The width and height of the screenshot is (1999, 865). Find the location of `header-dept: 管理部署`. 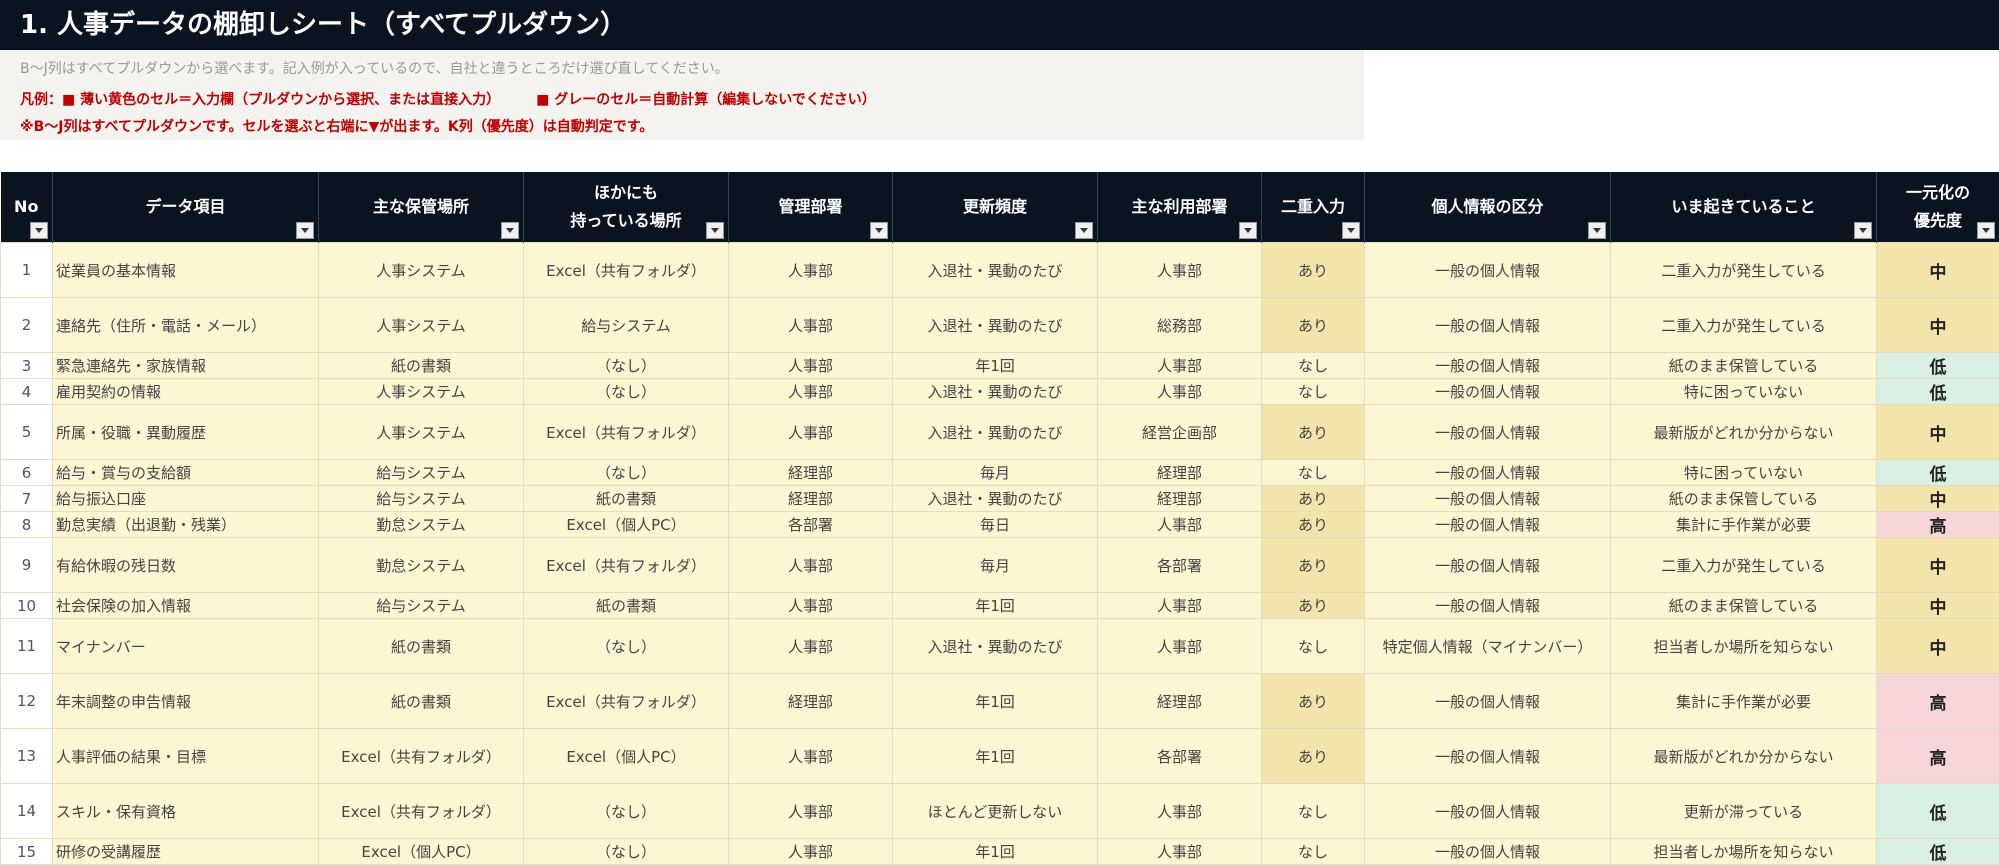

header-dept: 管理部署 is located at coordinates (811, 207).